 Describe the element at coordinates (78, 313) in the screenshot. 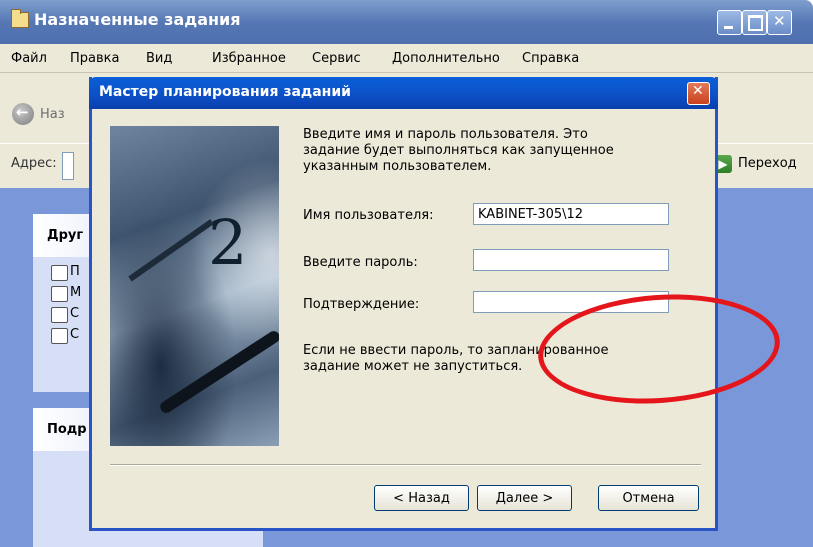

I see `panel-link-3: С` at that location.